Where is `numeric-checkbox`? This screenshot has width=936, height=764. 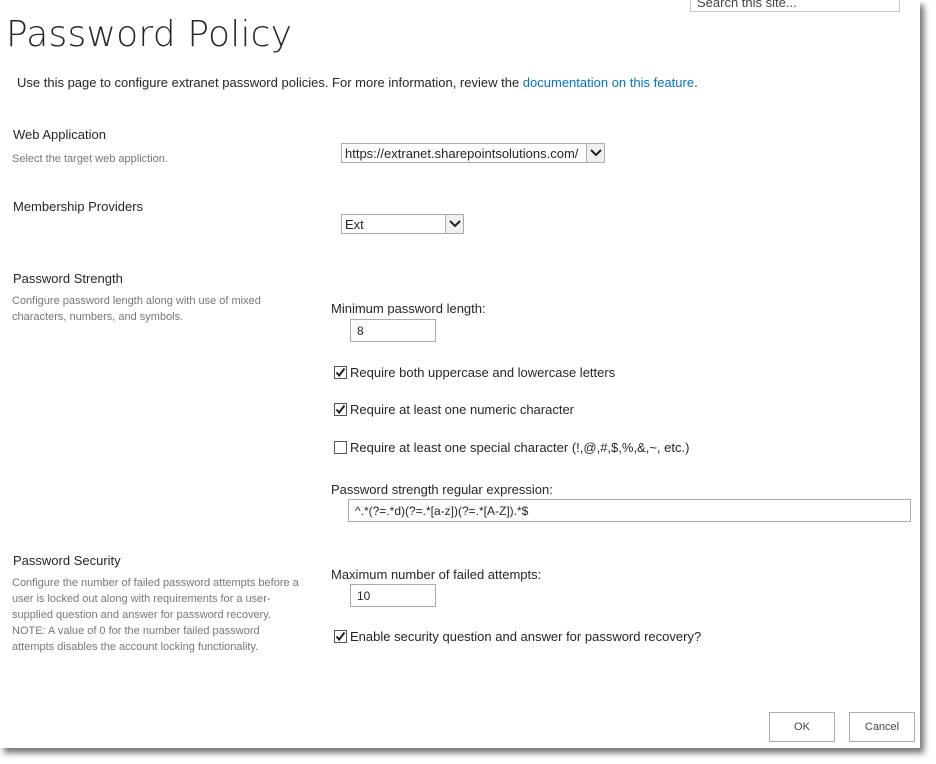
numeric-checkbox is located at coordinates (340, 409).